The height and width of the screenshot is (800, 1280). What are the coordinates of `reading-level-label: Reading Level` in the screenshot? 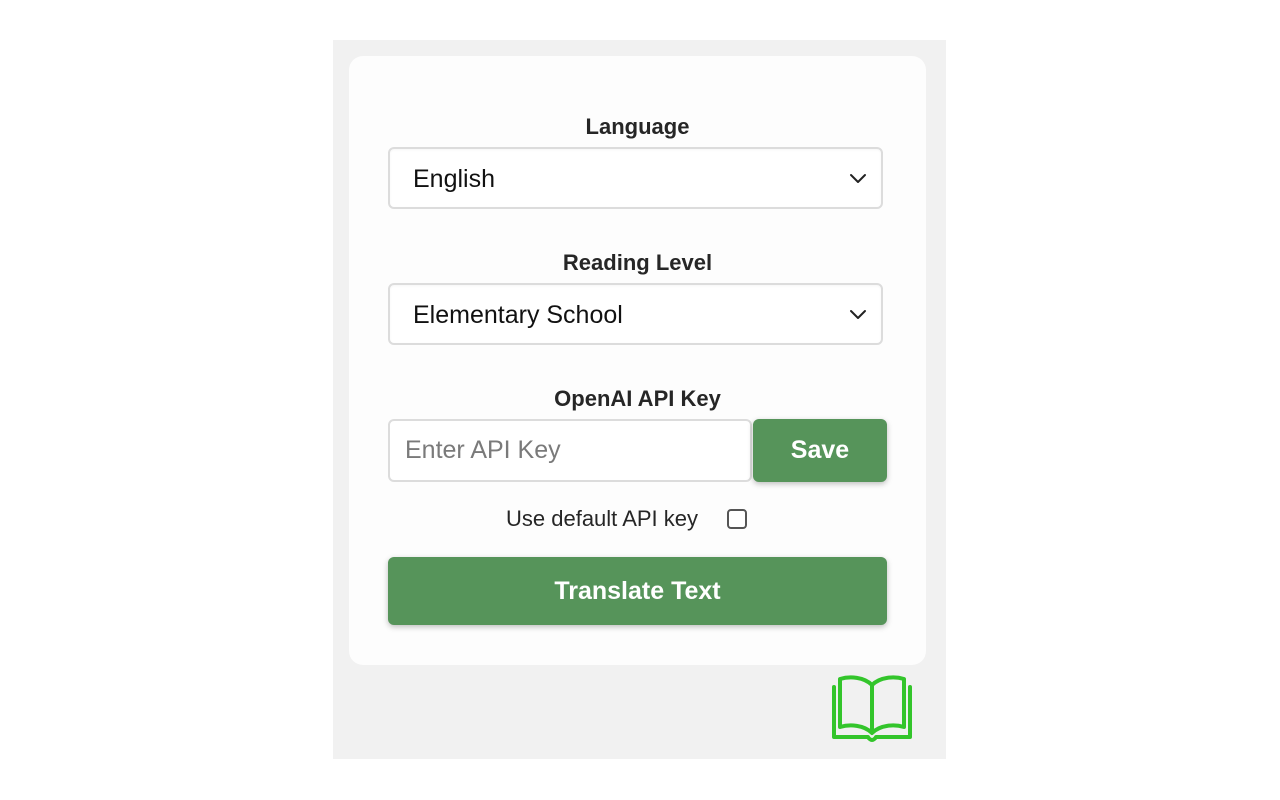 It's located at (637, 262).